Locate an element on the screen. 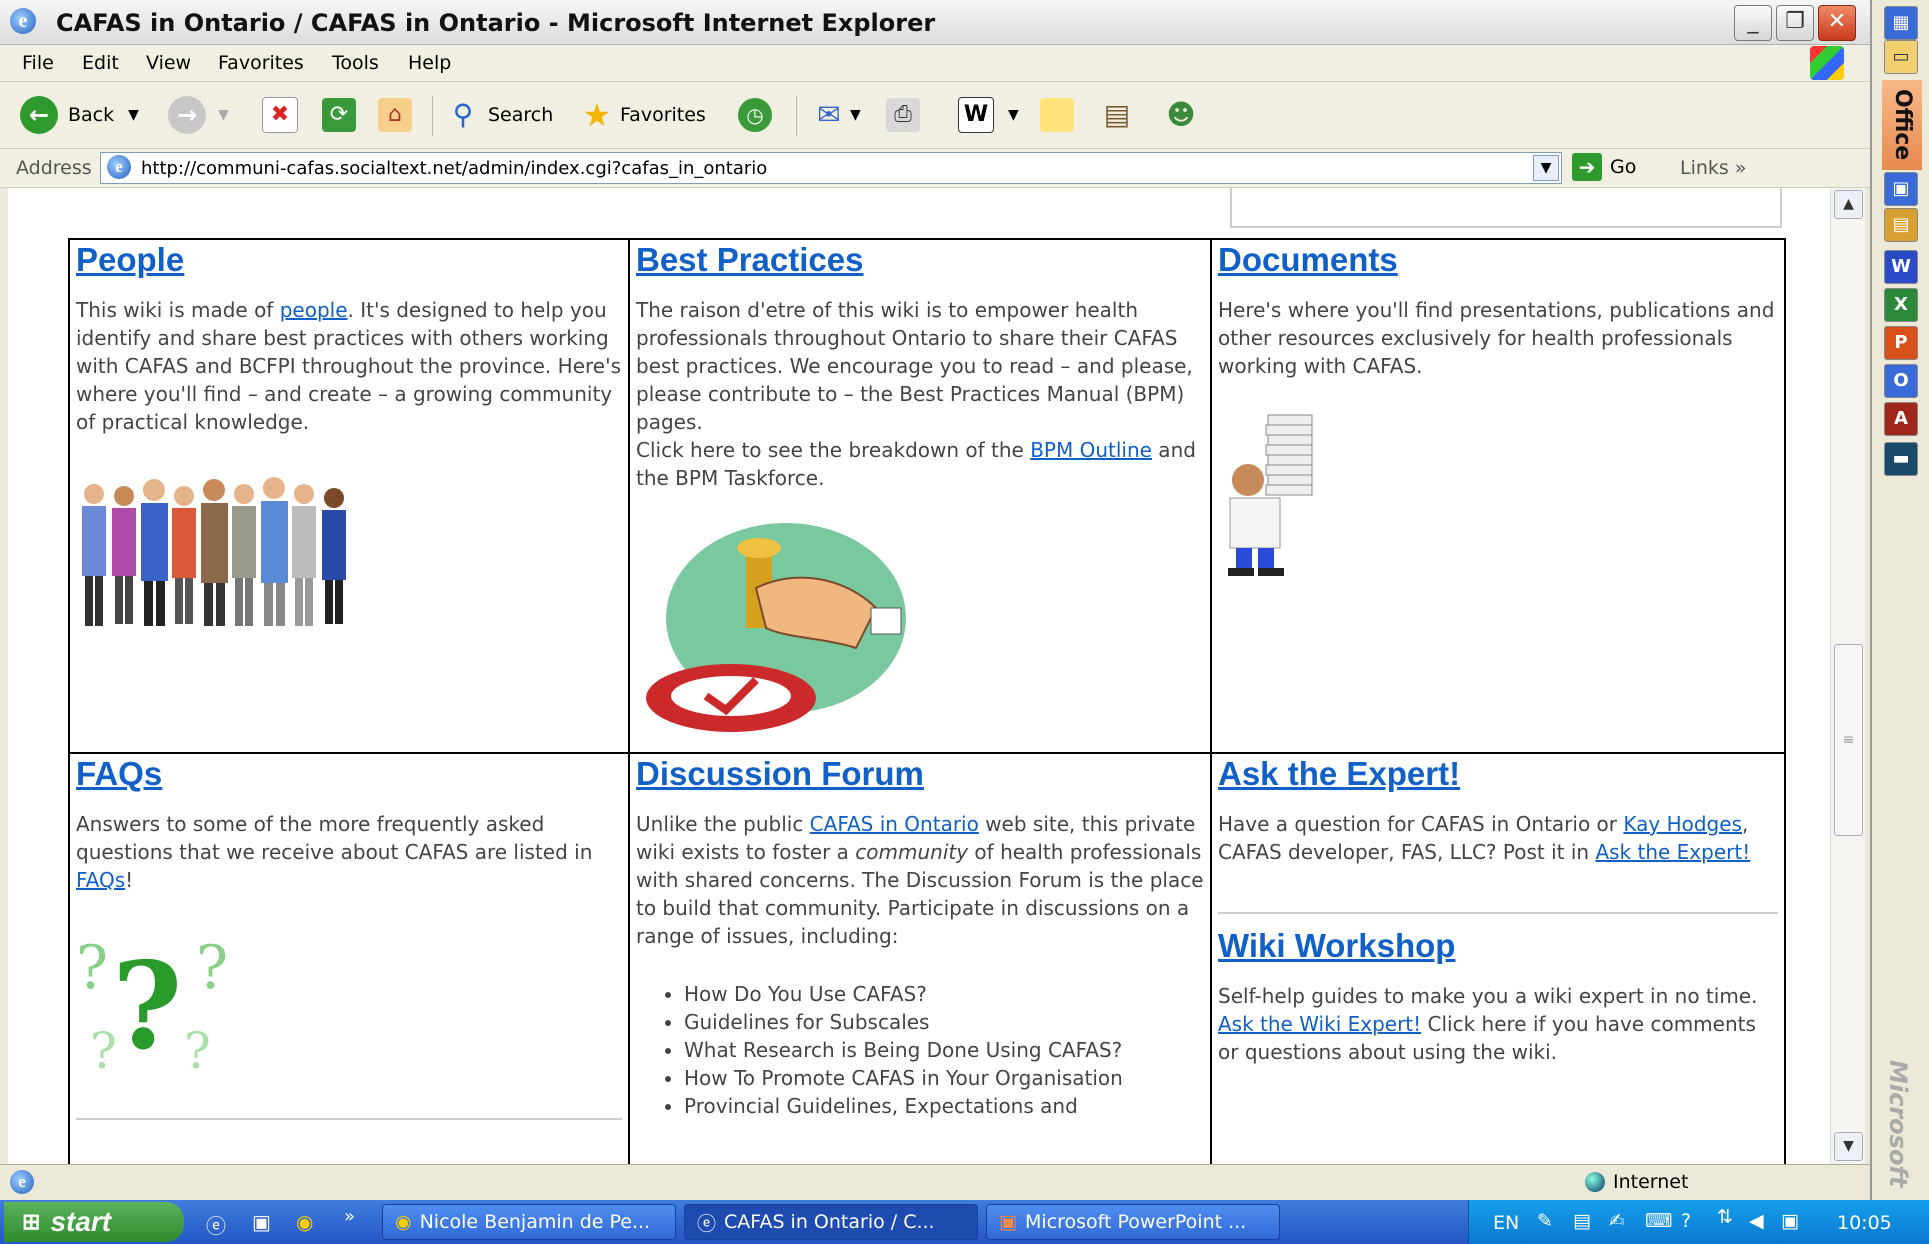  open-office-document-icon: ▤ is located at coordinates (1901, 225).